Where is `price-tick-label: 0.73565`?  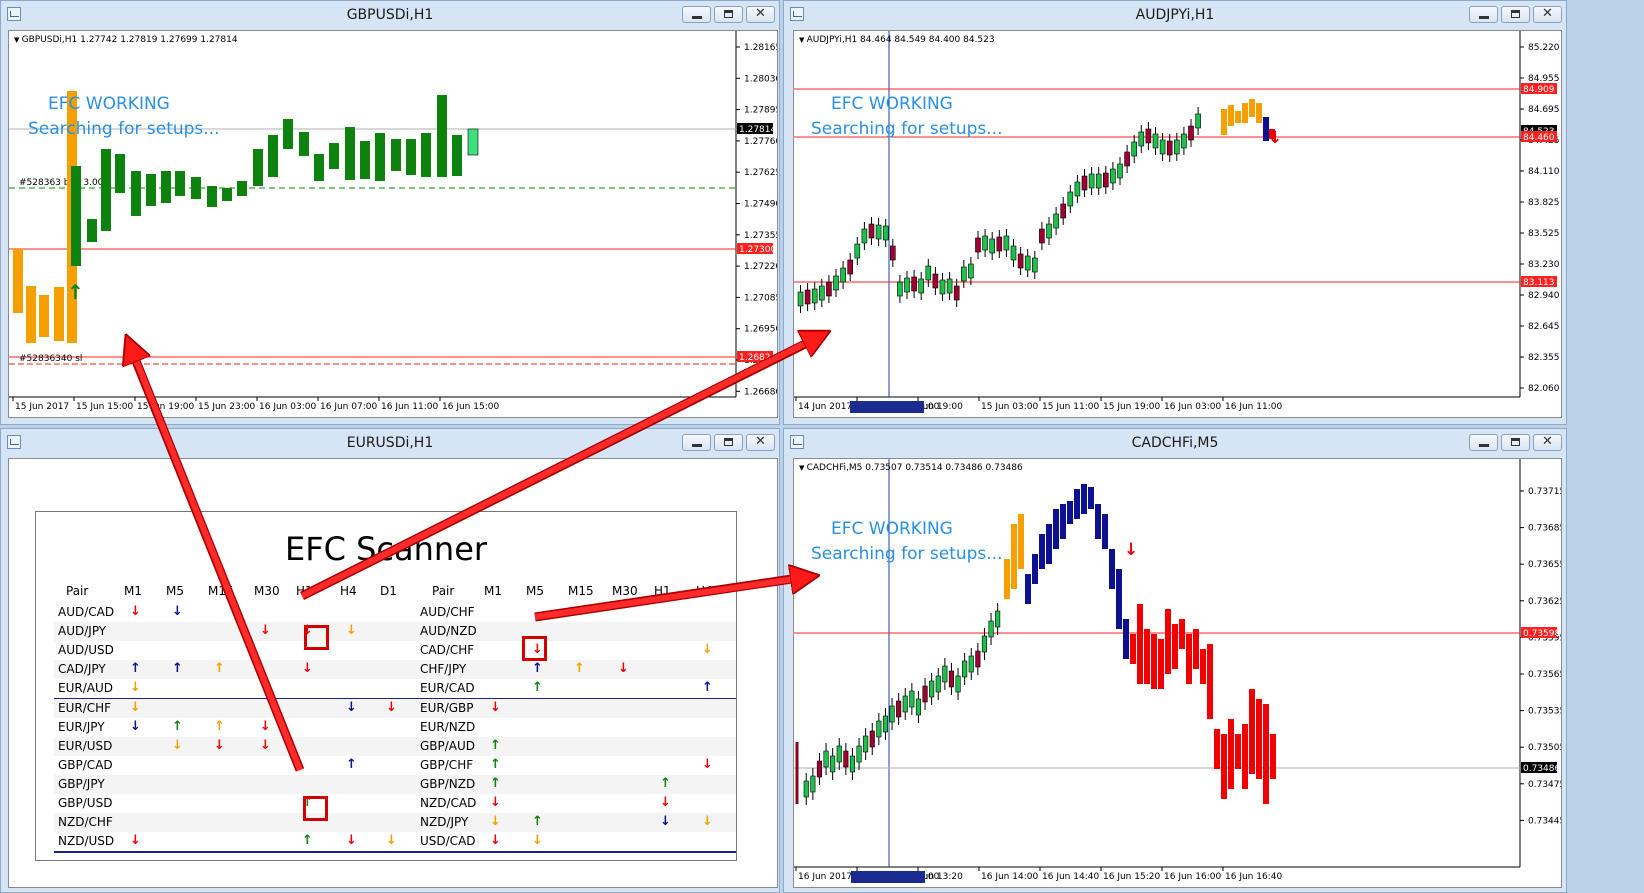
price-tick-label: 0.73565 is located at coordinates (1545, 675).